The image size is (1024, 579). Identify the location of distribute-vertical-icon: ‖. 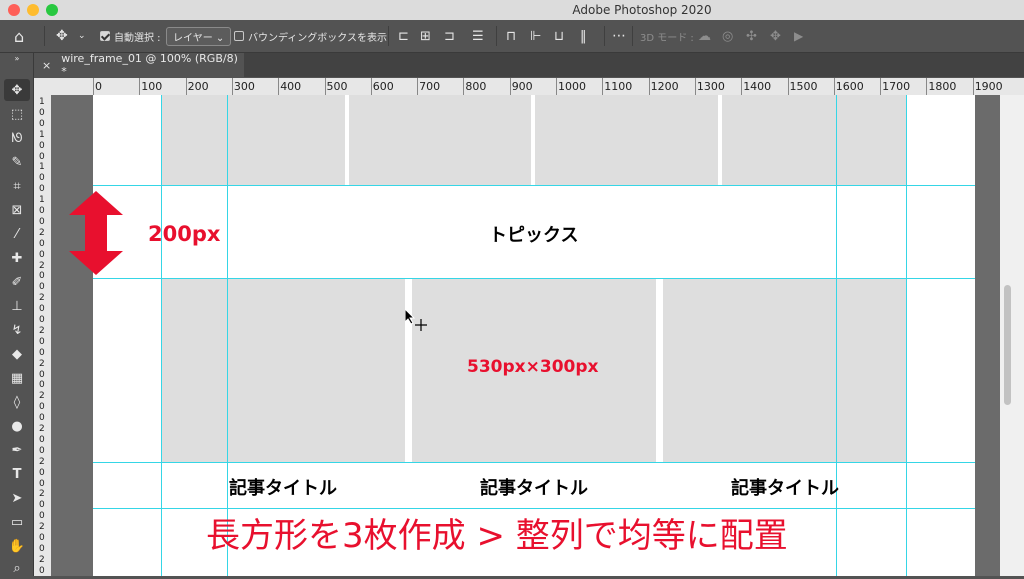
(583, 36).